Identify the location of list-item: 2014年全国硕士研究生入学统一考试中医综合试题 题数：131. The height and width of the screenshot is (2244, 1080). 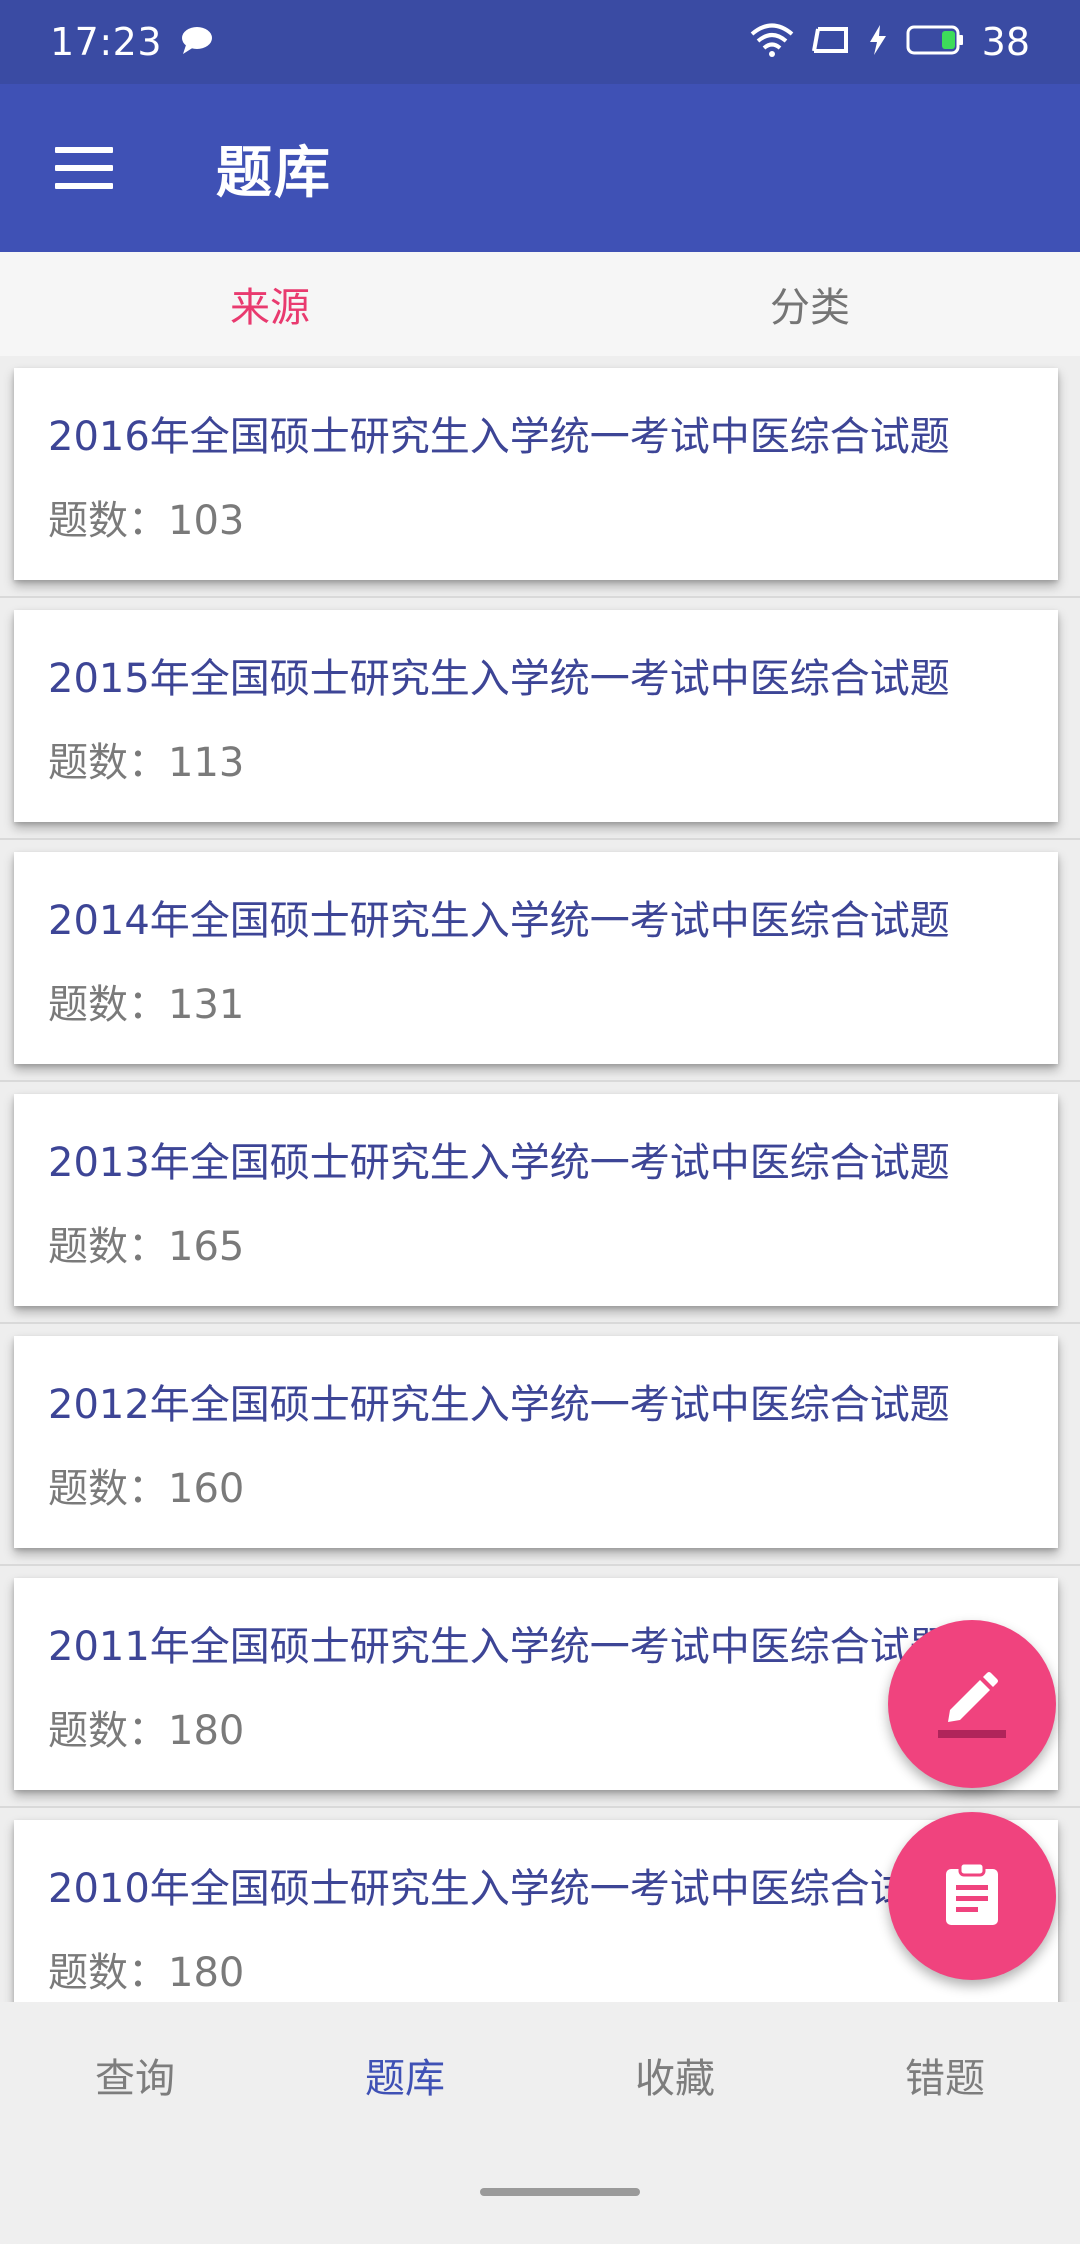
(536, 958).